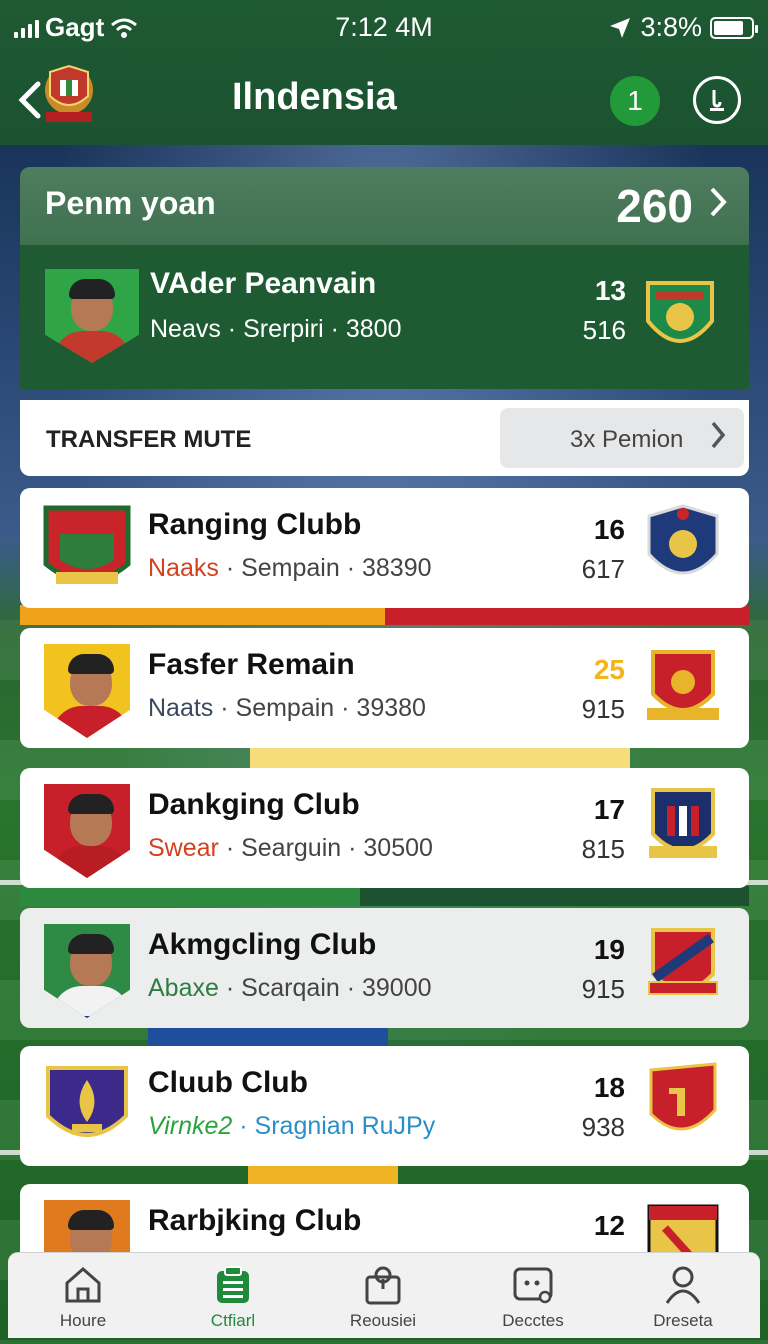 Image resolution: width=768 pixels, height=1344 pixels. Describe the element at coordinates (183, 568) in the screenshot. I see `club-tag: Naaks` at that location.